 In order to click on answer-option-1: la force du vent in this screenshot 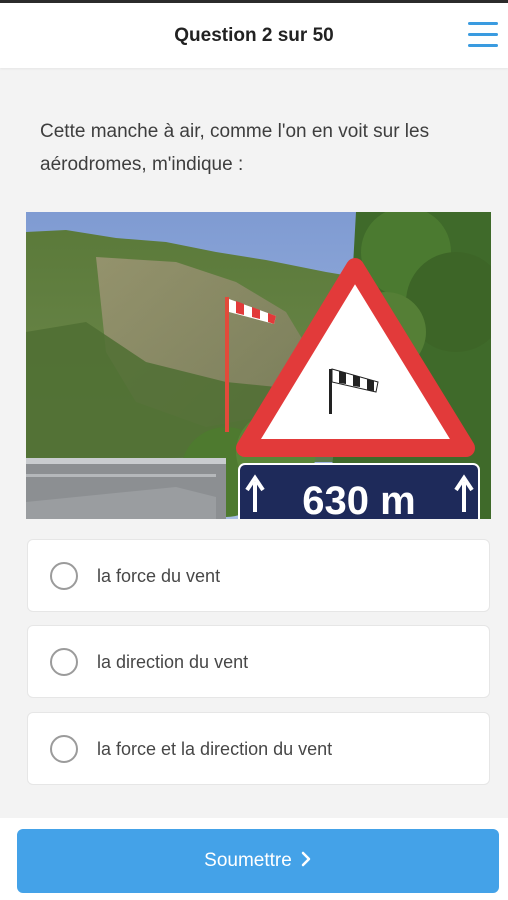, I will do `click(258, 575)`.